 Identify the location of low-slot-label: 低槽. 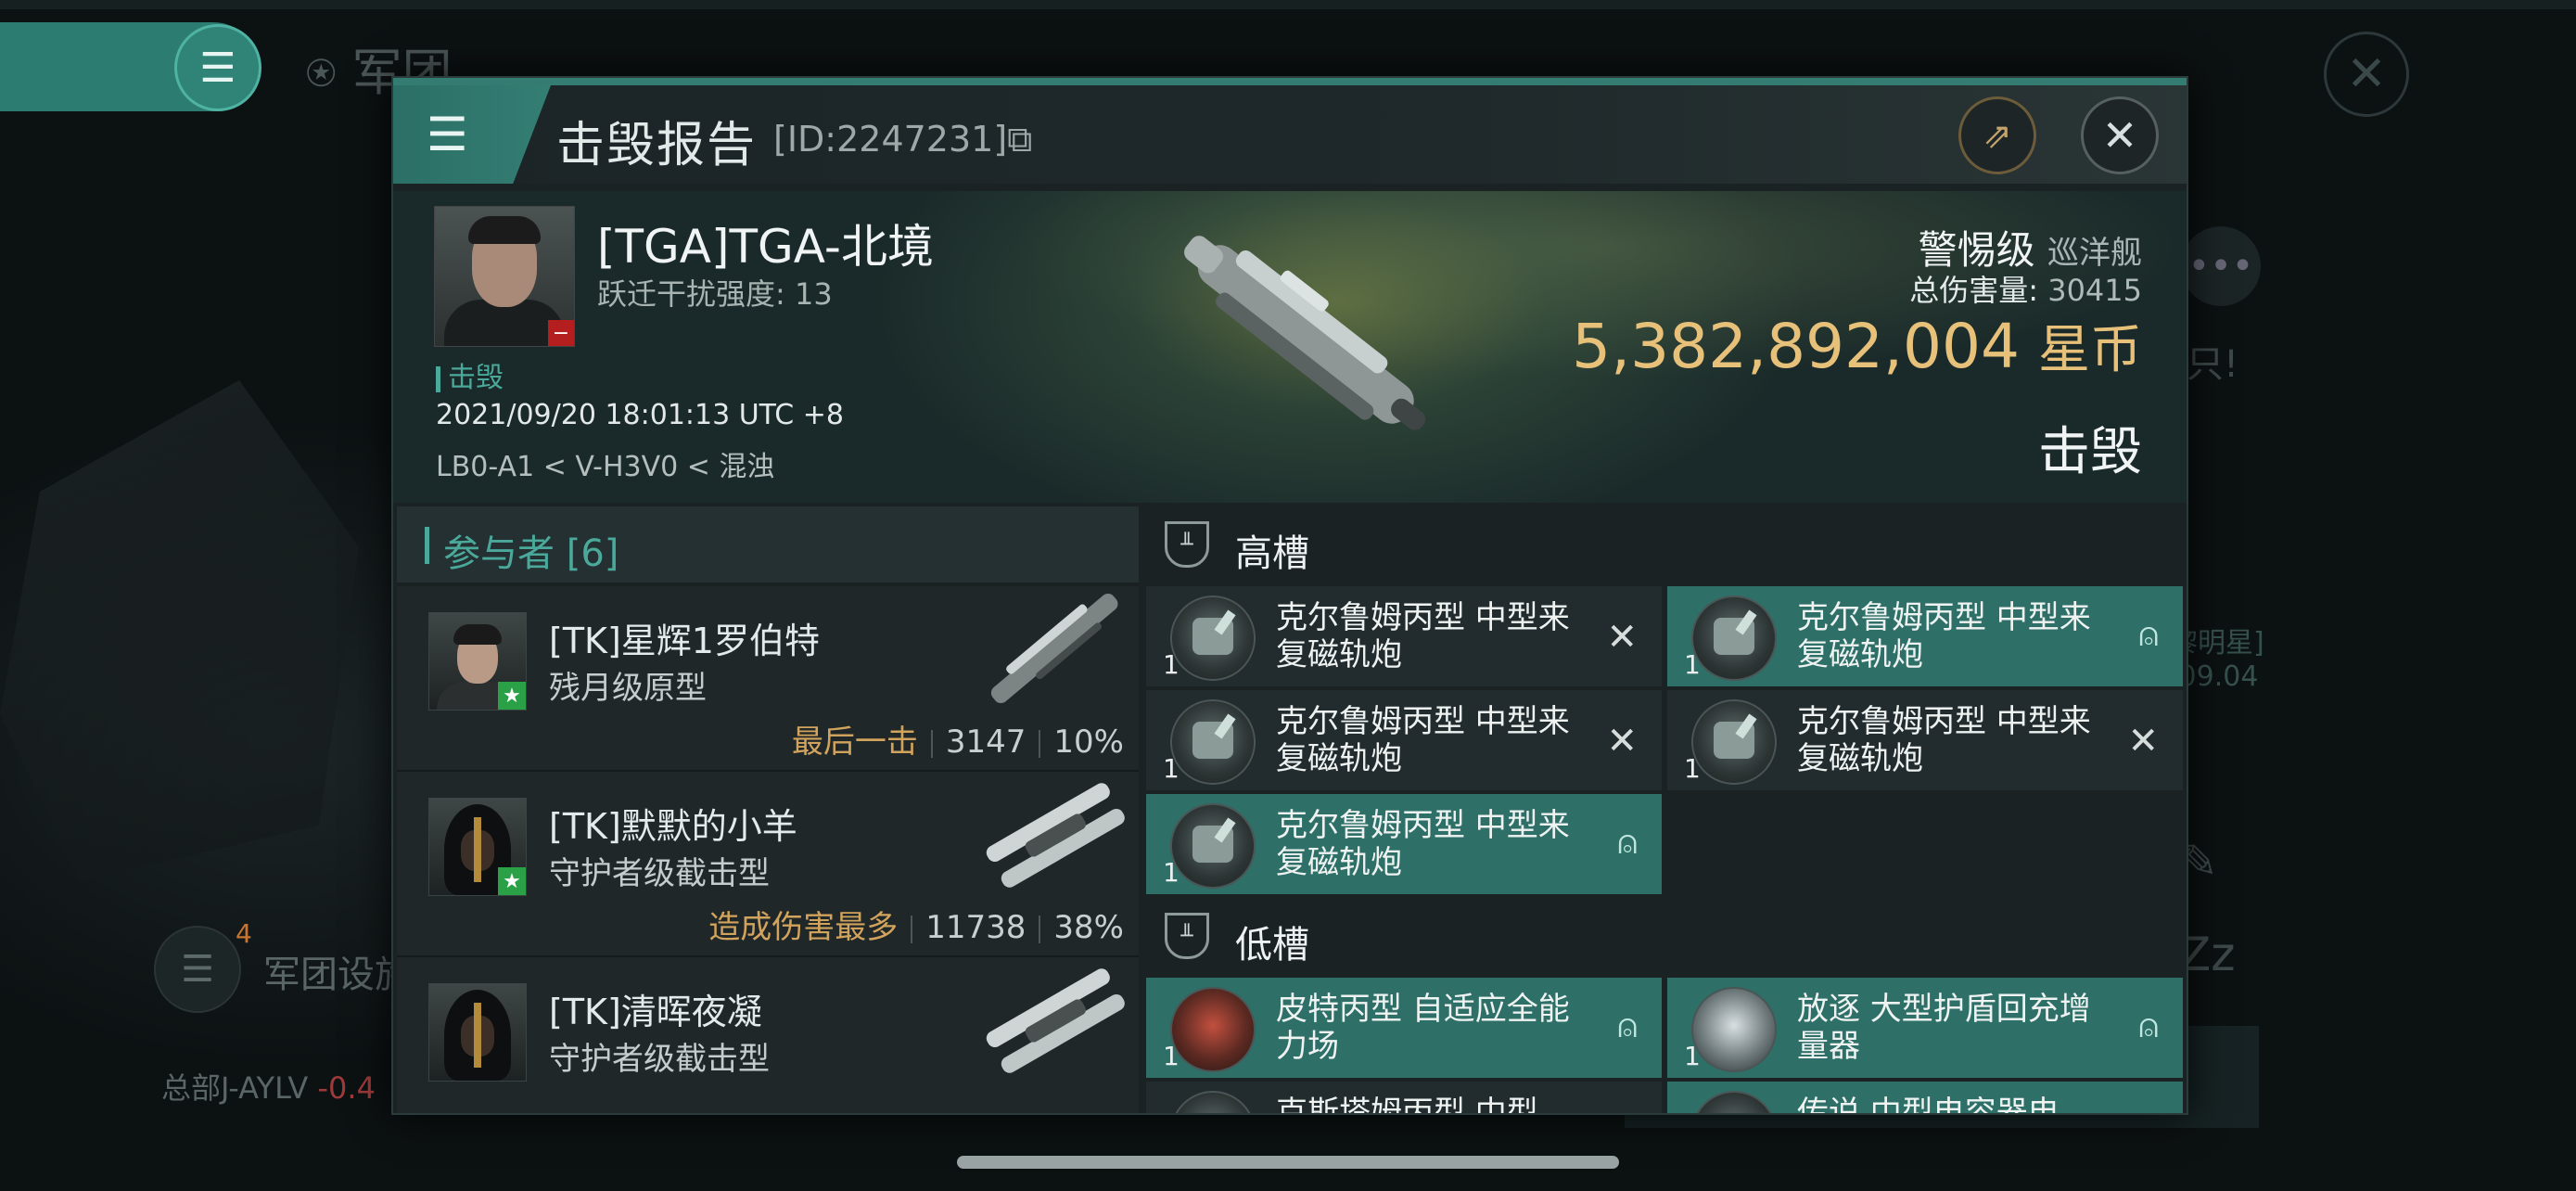
(1272, 945).